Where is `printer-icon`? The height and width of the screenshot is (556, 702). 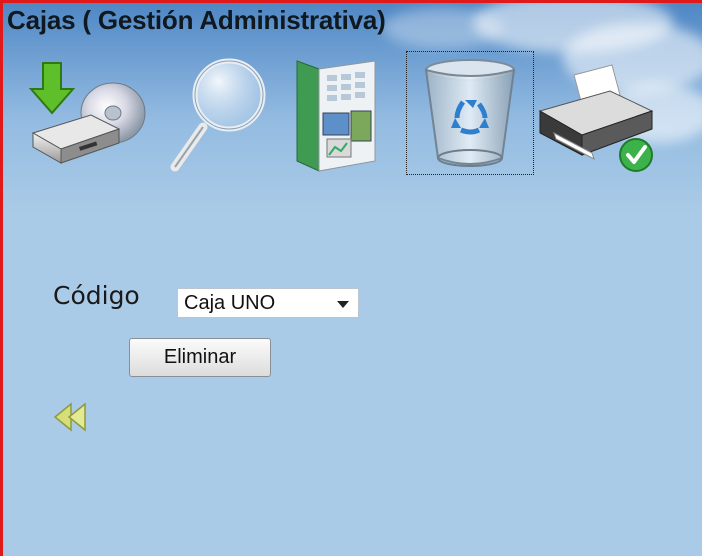
printer-icon is located at coordinates (596, 118).